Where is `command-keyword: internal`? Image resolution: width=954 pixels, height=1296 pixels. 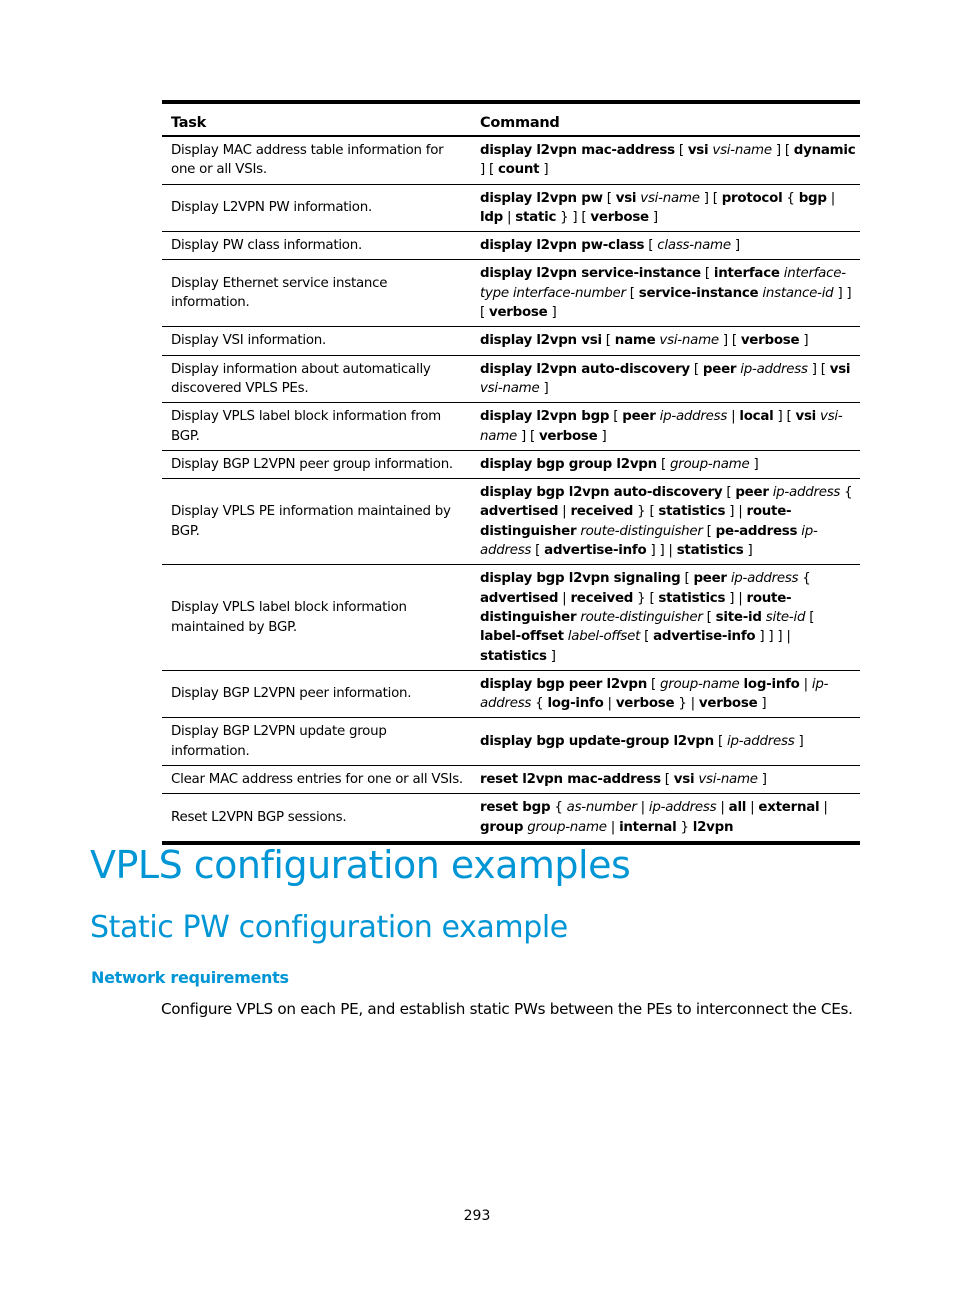 command-keyword: internal is located at coordinates (648, 827).